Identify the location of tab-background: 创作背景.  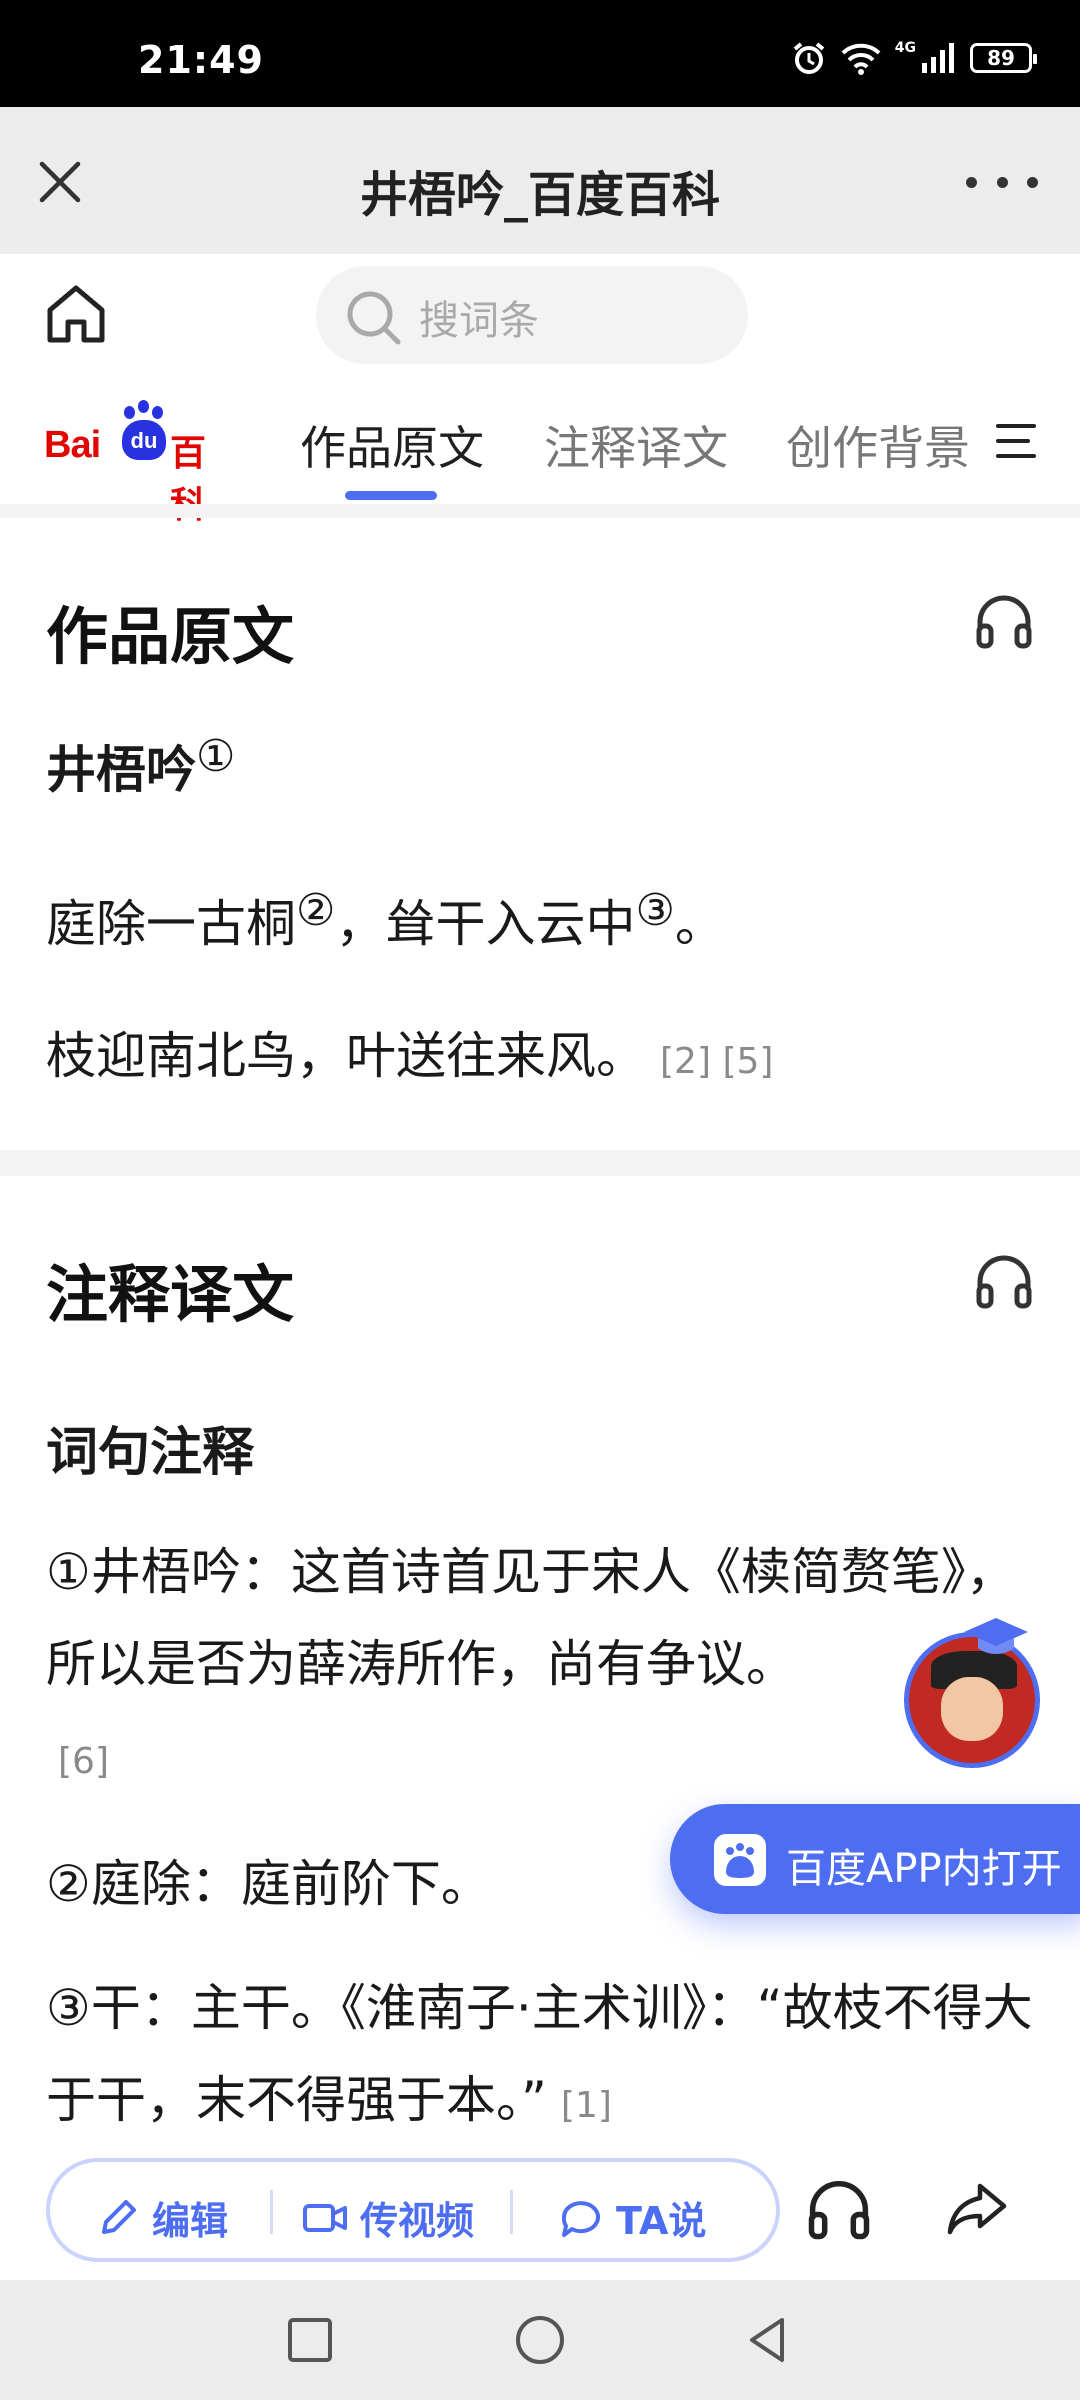
(878, 445).